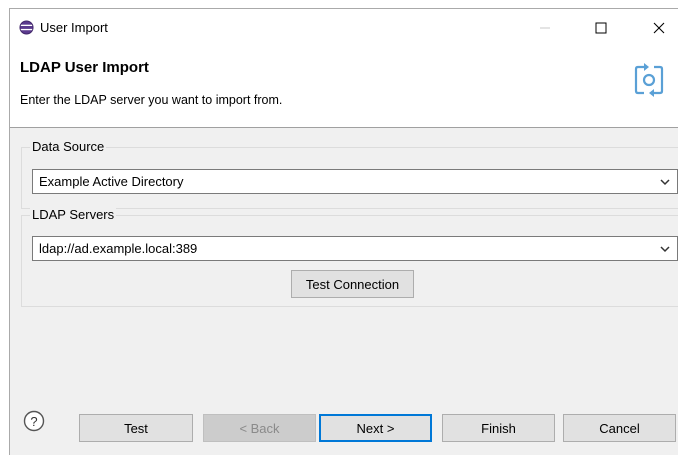 The image size is (678, 455). I want to click on maximize-button, so click(601, 28).